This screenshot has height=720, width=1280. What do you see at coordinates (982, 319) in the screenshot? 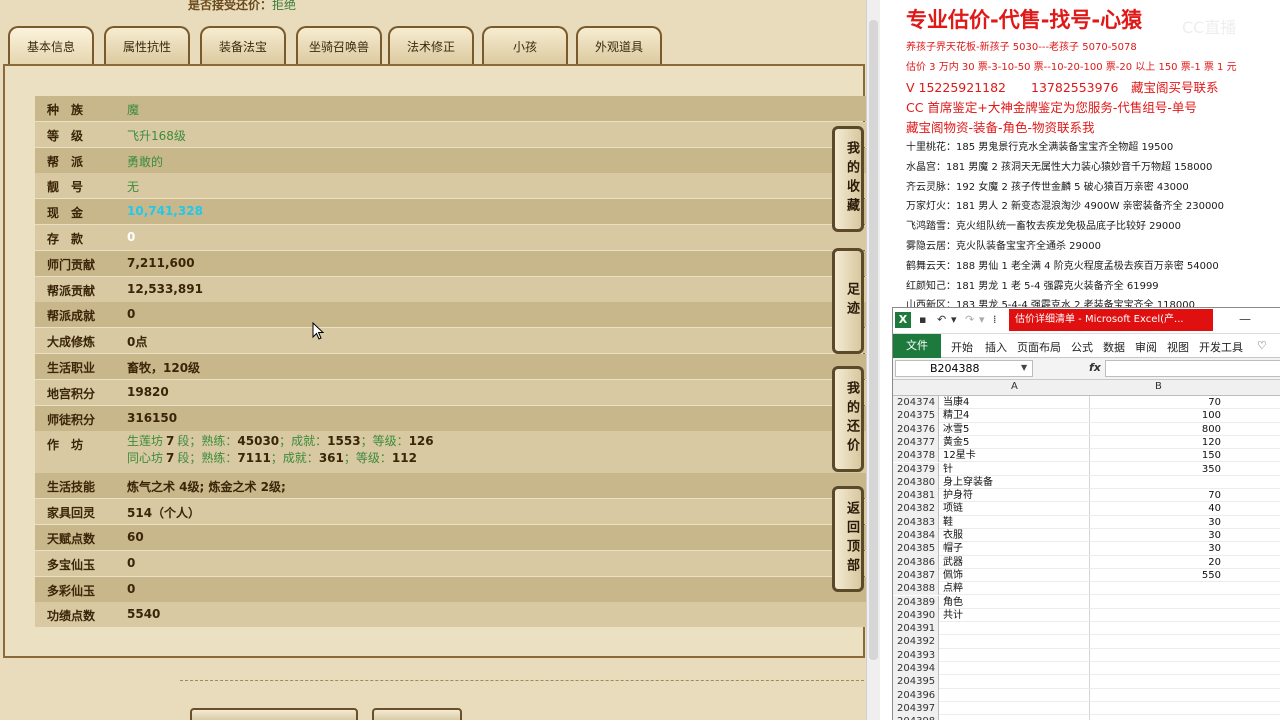
I see `redo-dropdown-icon: ▾` at bounding box center [982, 319].